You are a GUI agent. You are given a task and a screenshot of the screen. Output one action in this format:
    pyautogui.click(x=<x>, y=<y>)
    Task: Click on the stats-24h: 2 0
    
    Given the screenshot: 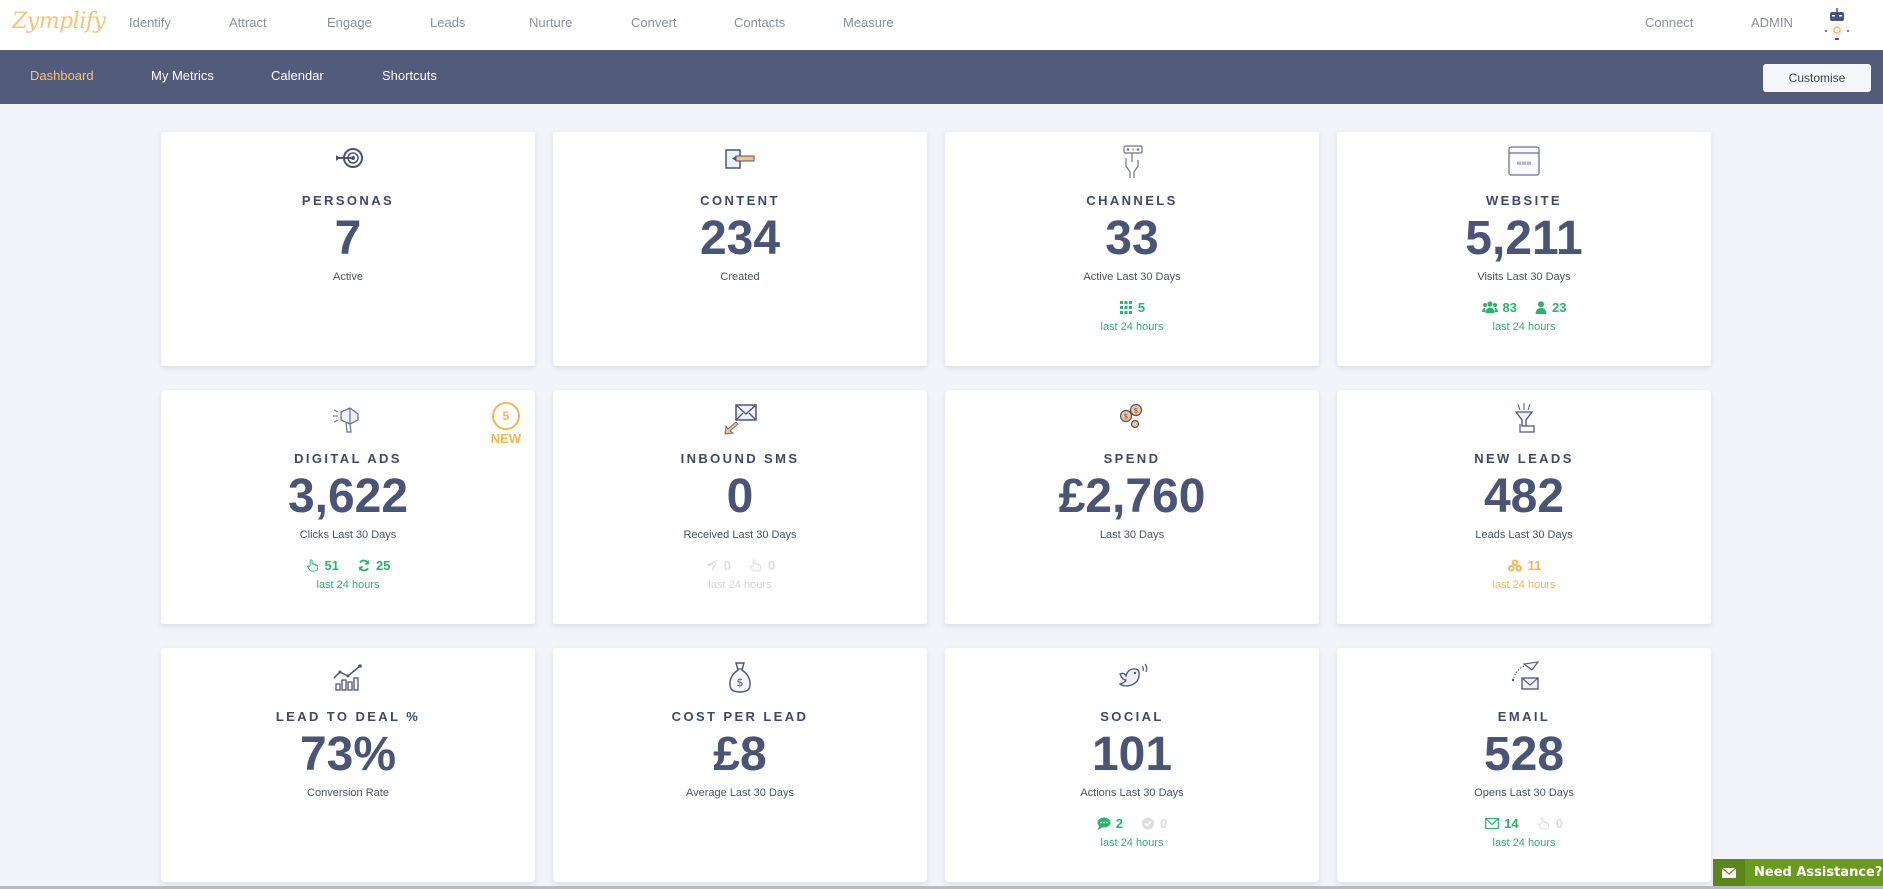 What is the action you would take?
    pyautogui.click(x=1132, y=823)
    